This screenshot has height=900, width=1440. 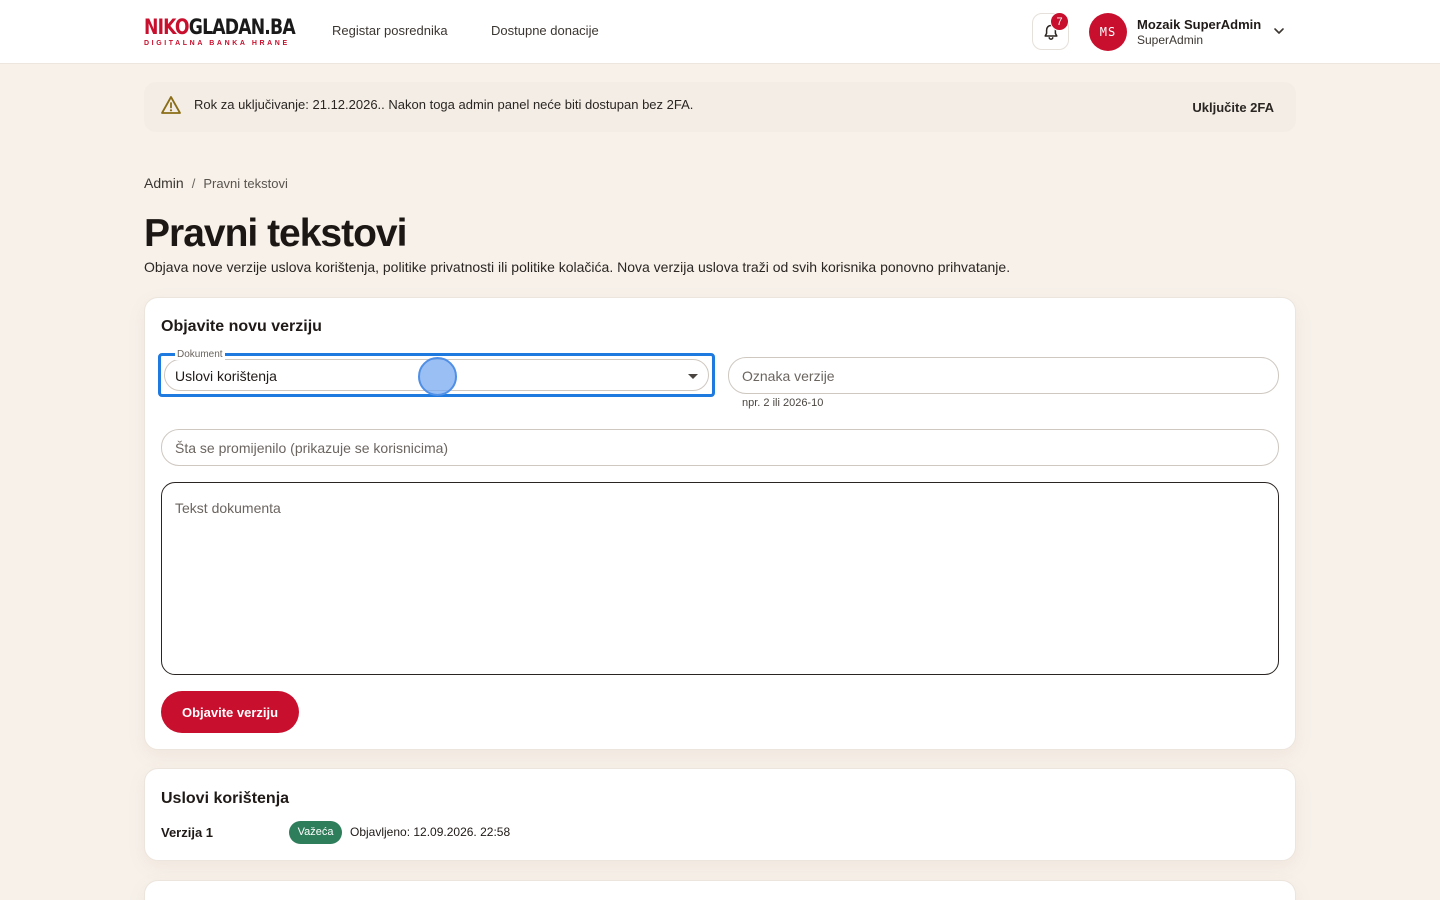 I want to click on logo-wordmark: NIKOGLADAN.BA, so click(x=220, y=27).